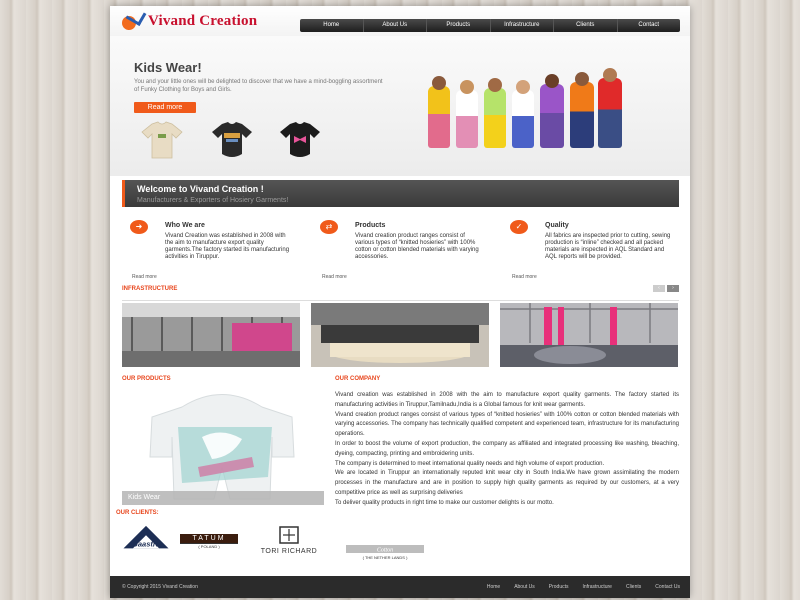 Image resolution: width=800 pixels, height=600 pixels. What do you see at coordinates (332, 25) in the screenshot?
I see `nav-home: Home` at bounding box center [332, 25].